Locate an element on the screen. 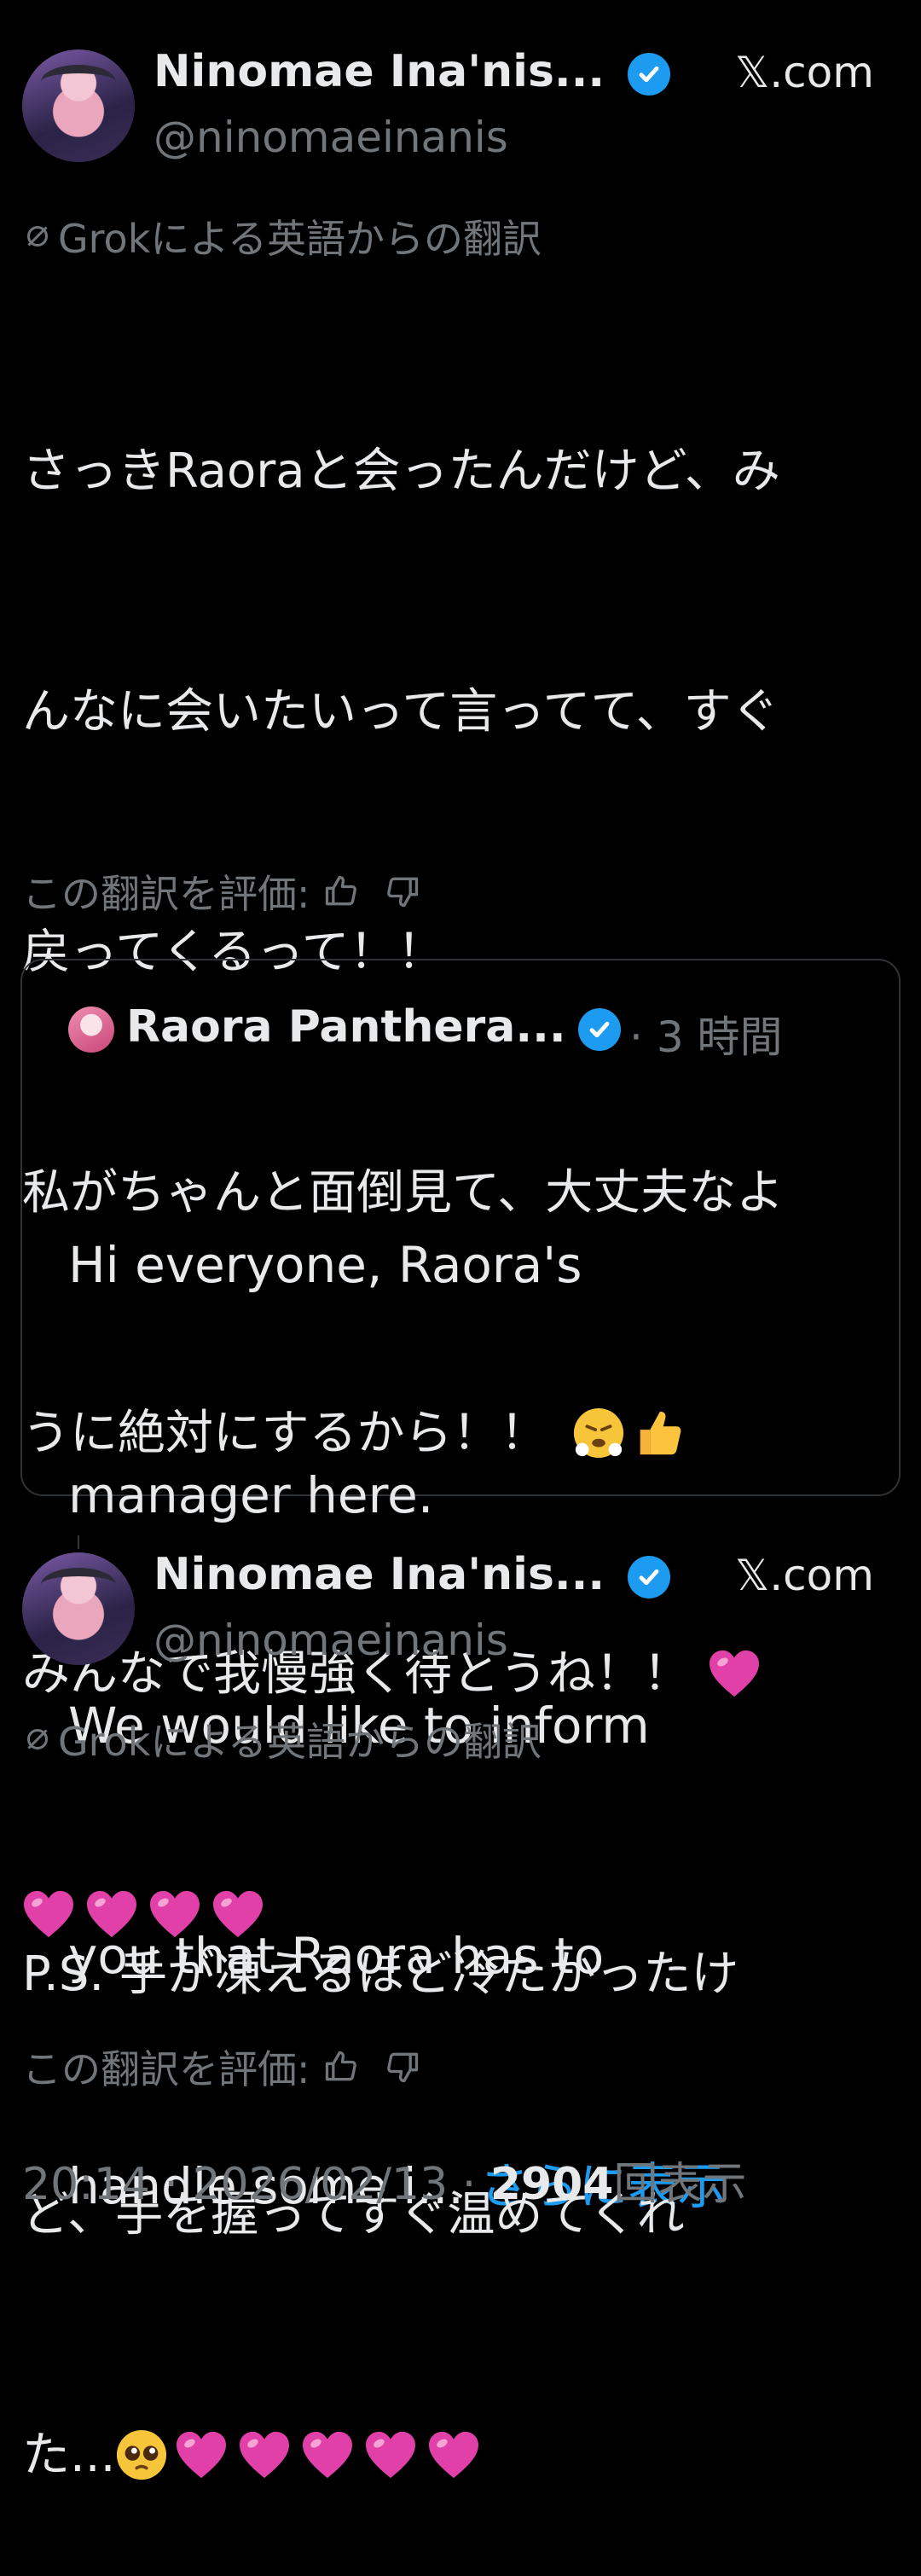 The image size is (921, 2576). tweet-line: んなに会いたいって言ってて、すぐ is located at coordinates (400, 712).